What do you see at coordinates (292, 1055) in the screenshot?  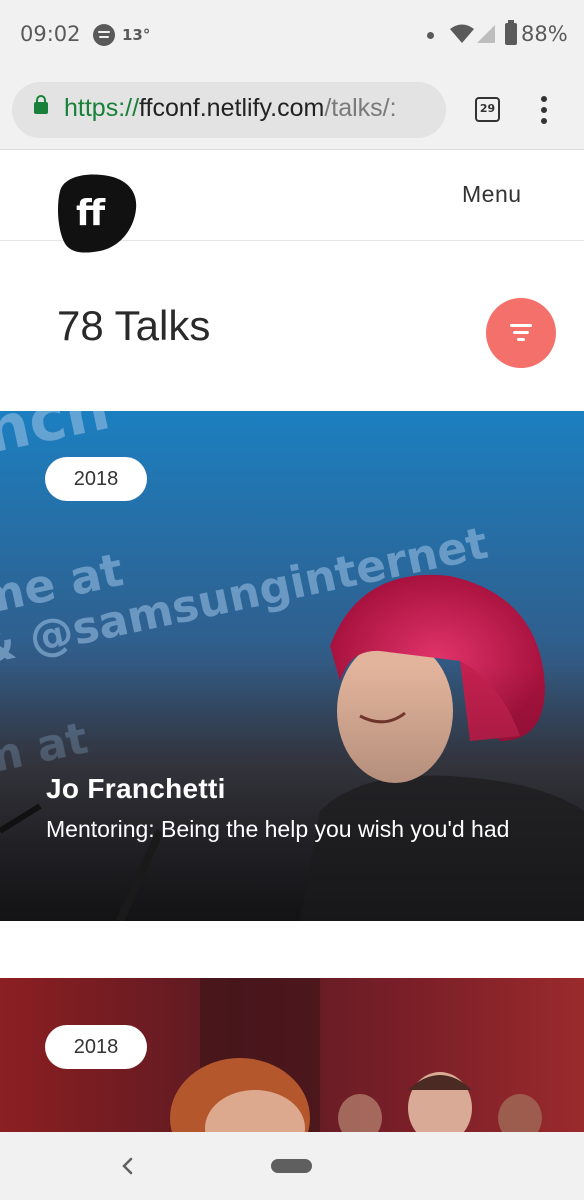 I see `talk-card: 2018` at bounding box center [292, 1055].